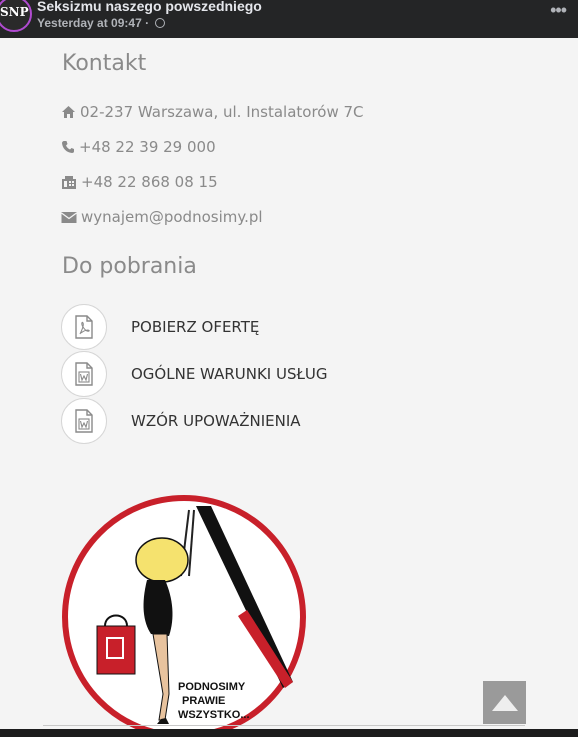  I want to click on download-label: OGÓLNE WARUNKI USŁUG, so click(229, 374).